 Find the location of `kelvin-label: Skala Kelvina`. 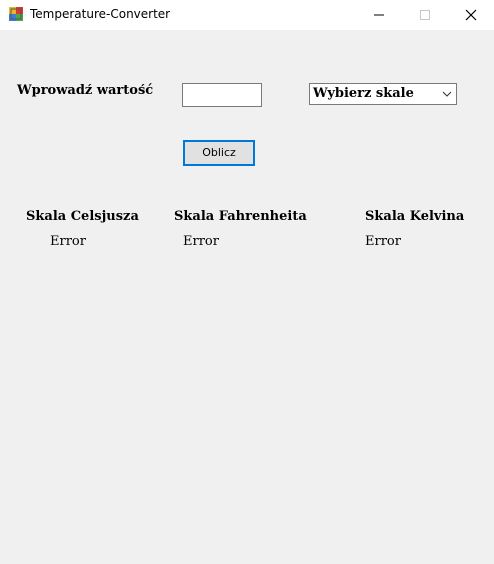

kelvin-label: Skala Kelvina is located at coordinates (415, 216).